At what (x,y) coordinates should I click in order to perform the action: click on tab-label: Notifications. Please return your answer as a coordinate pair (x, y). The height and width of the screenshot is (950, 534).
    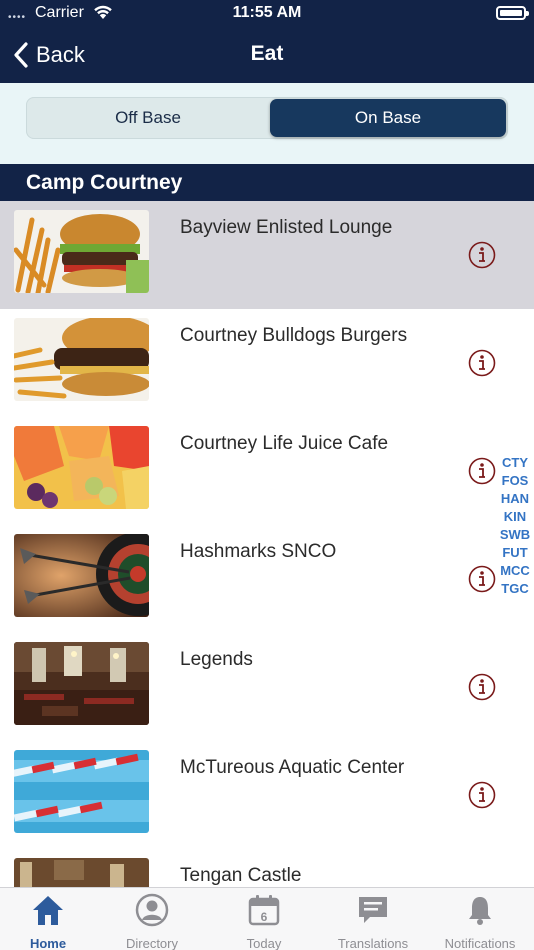
    Looking at the image, I should click on (480, 943).